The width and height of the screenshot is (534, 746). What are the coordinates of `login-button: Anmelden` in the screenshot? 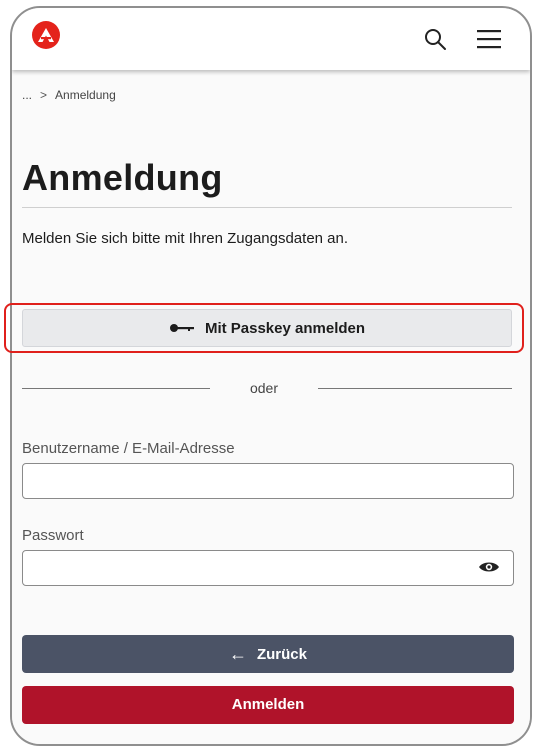 It's located at (268, 705).